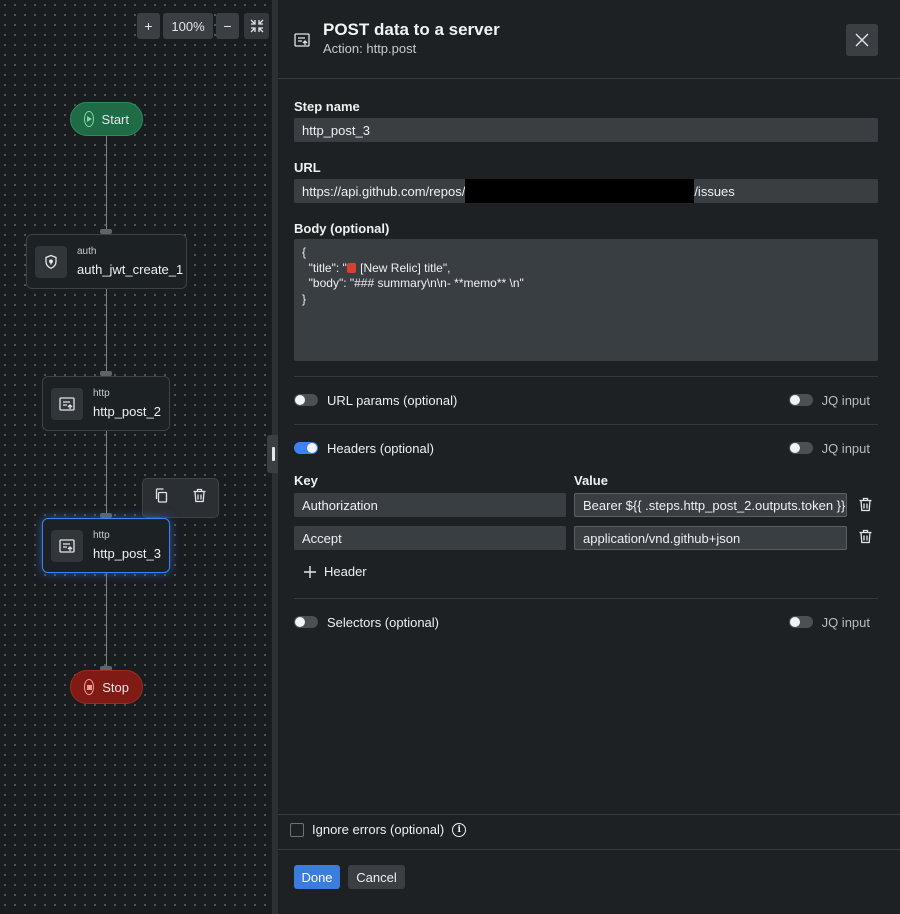 Image resolution: width=900 pixels, height=914 pixels. Describe the element at coordinates (376, 877) in the screenshot. I see `cancel-button: Cancel` at that location.